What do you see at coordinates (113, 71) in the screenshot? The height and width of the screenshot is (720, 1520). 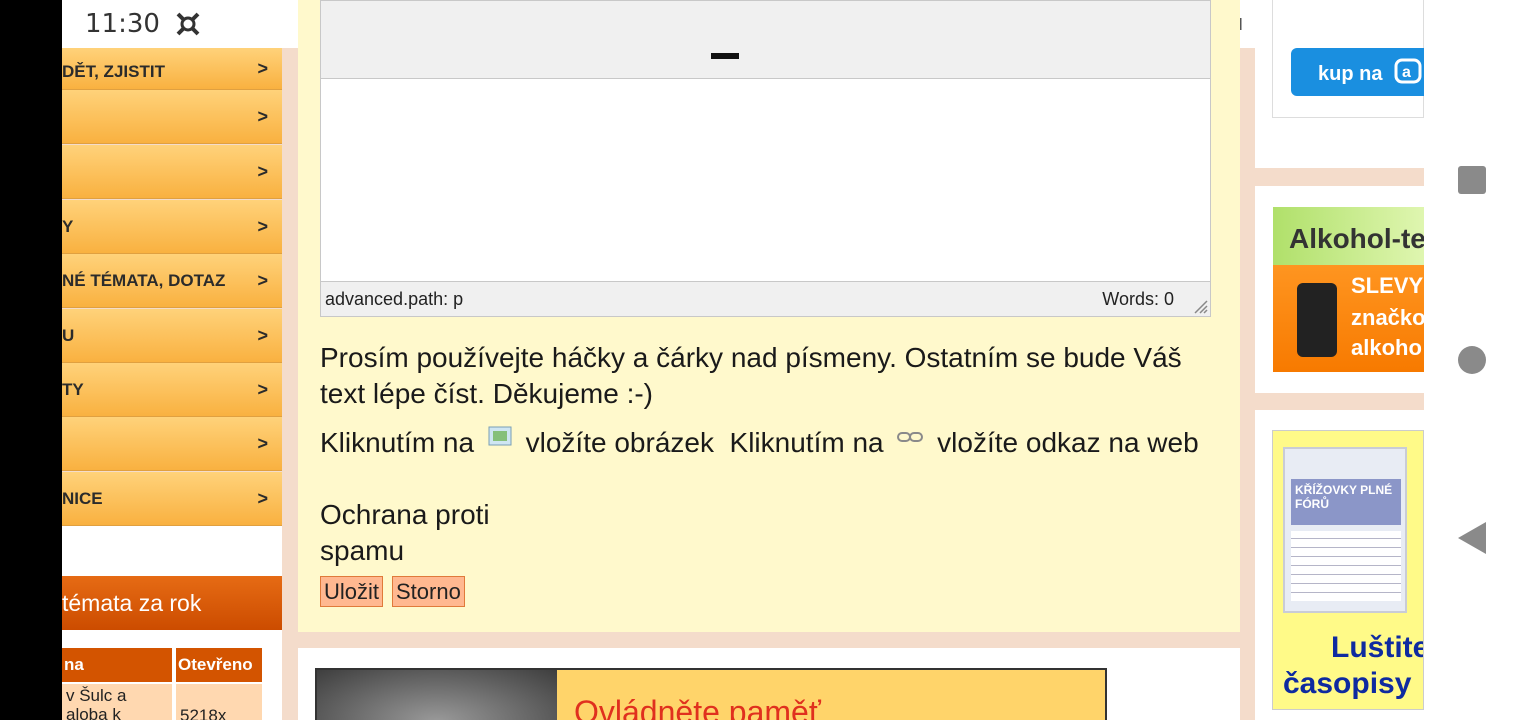 I see `menu-item-label: DĚT, ZJISTIT` at bounding box center [113, 71].